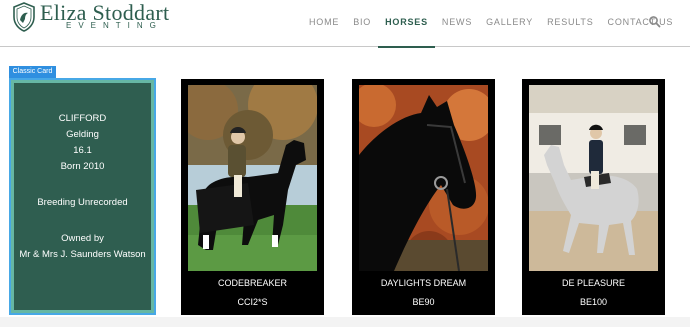 Image resolution: width=690 pixels, height=327 pixels. I want to click on shield-logo-icon, so click(24, 17).